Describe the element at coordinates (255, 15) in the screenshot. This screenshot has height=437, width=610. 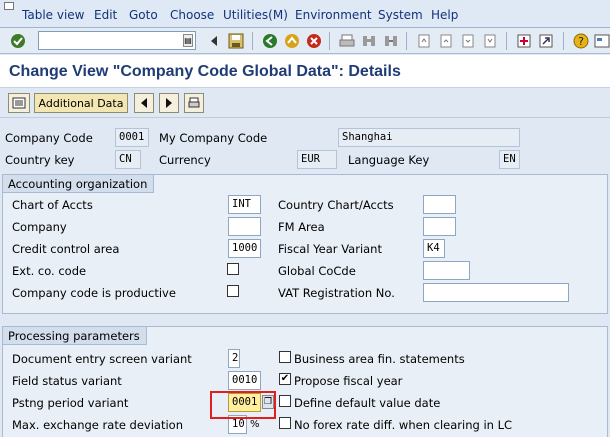
I see `menu-utilities: Utilities(M)` at that location.